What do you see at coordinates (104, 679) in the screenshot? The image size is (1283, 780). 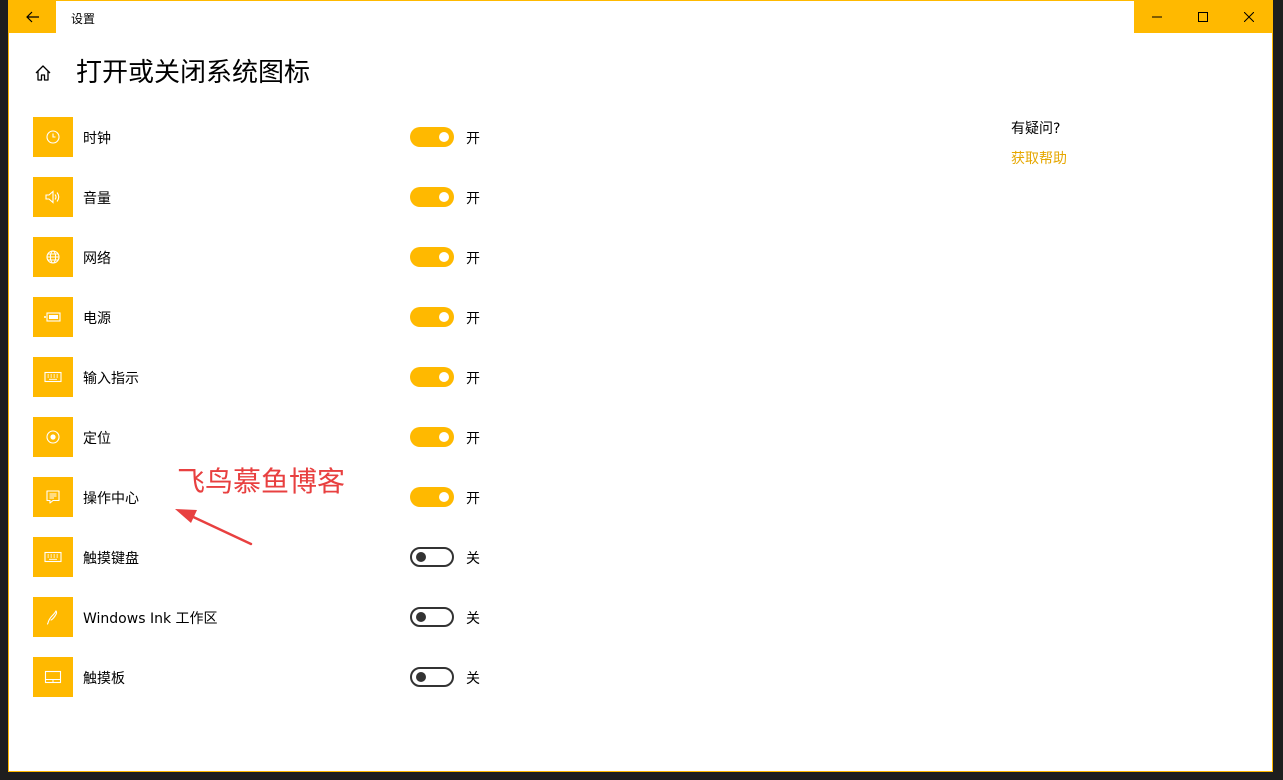 I see `item-label: 触摸板` at bounding box center [104, 679].